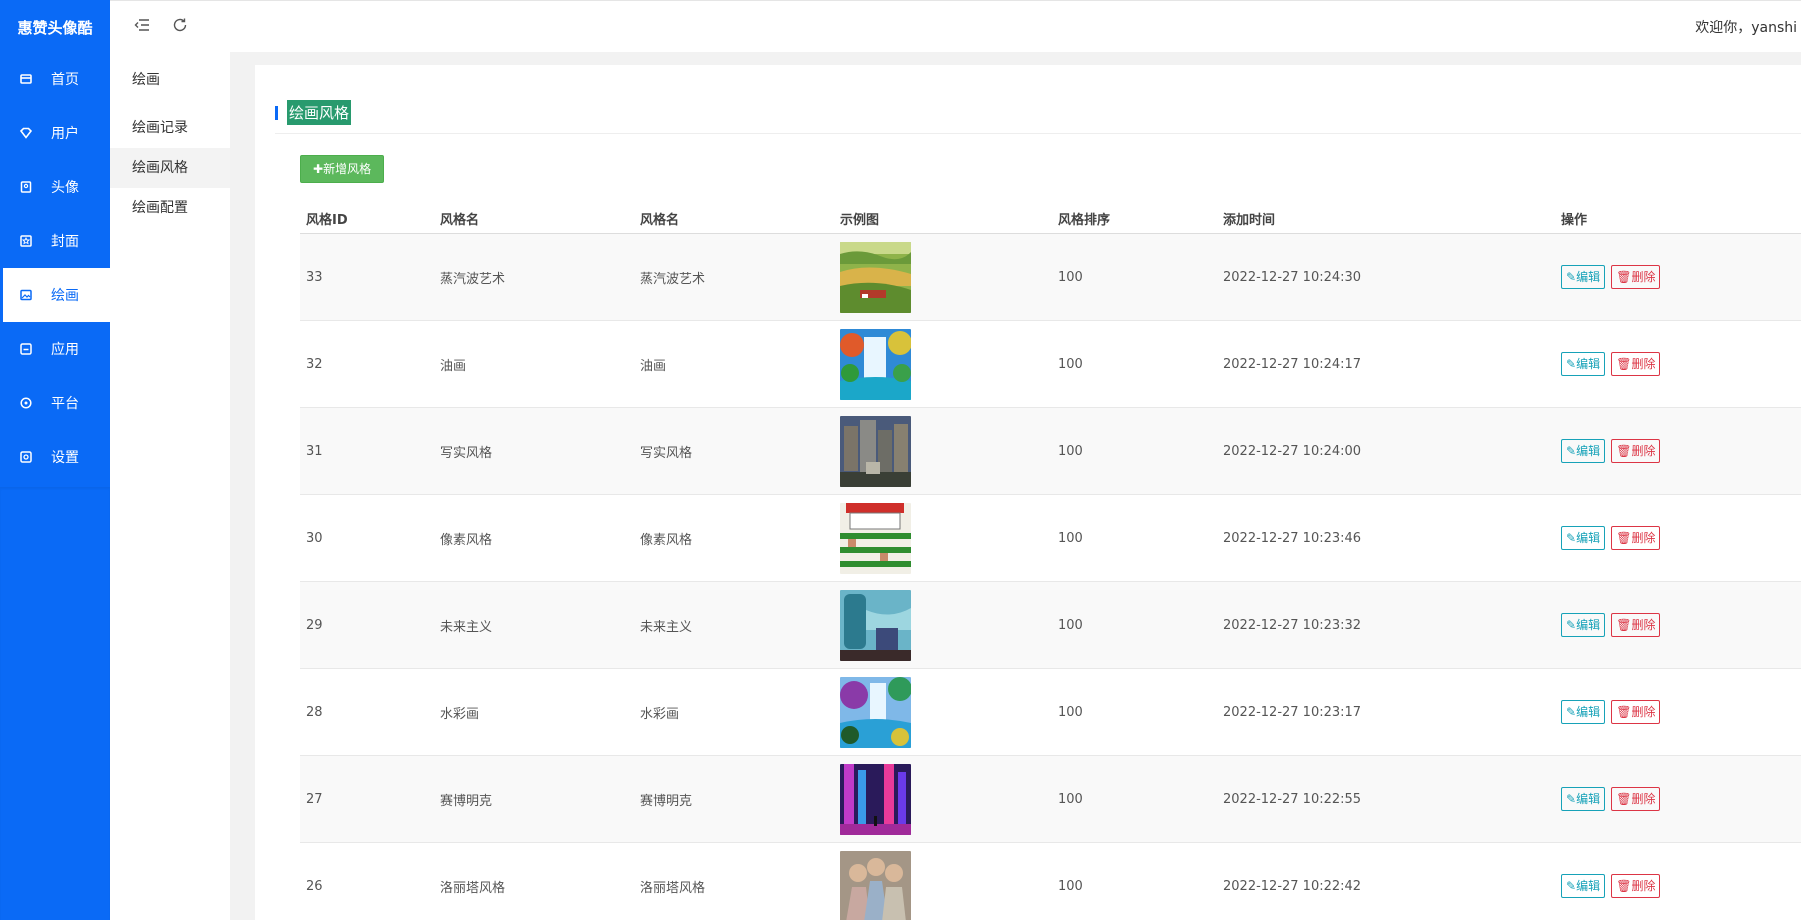 The width and height of the screenshot is (1801, 920). What do you see at coordinates (367, 538) in the screenshot?
I see `style-id: 30` at bounding box center [367, 538].